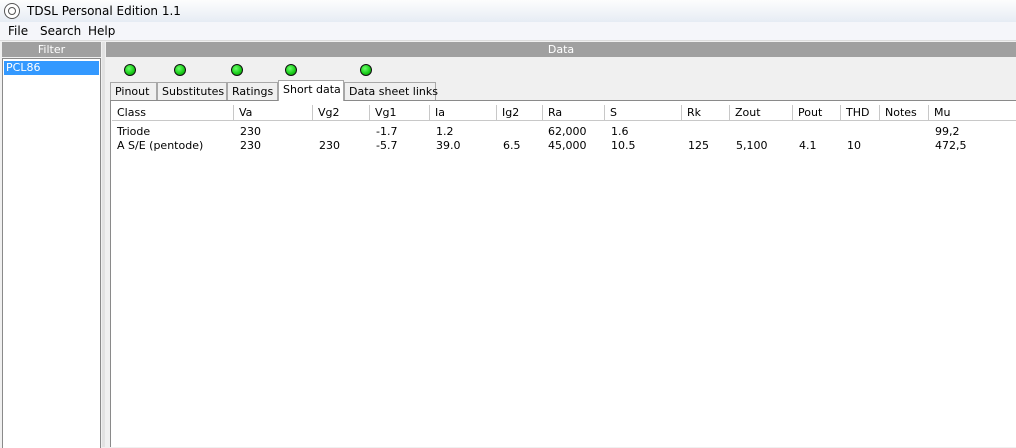 The height and width of the screenshot is (448, 1016). What do you see at coordinates (391, 91) in the screenshot?
I see `tab-data-sheet-links: Data sheet links` at bounding box center [391, 91].